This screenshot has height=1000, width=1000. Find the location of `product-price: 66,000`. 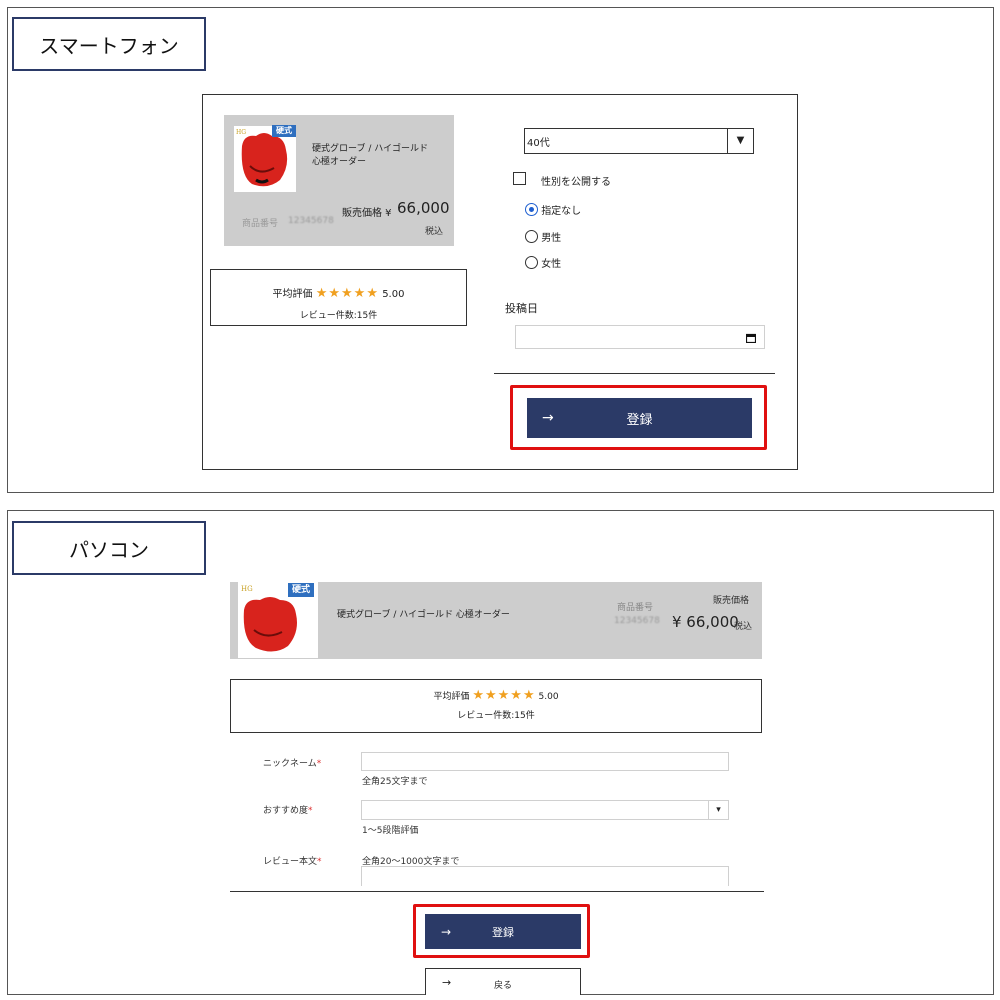

product-price: 66,000 is located at coordinates (423, 208).